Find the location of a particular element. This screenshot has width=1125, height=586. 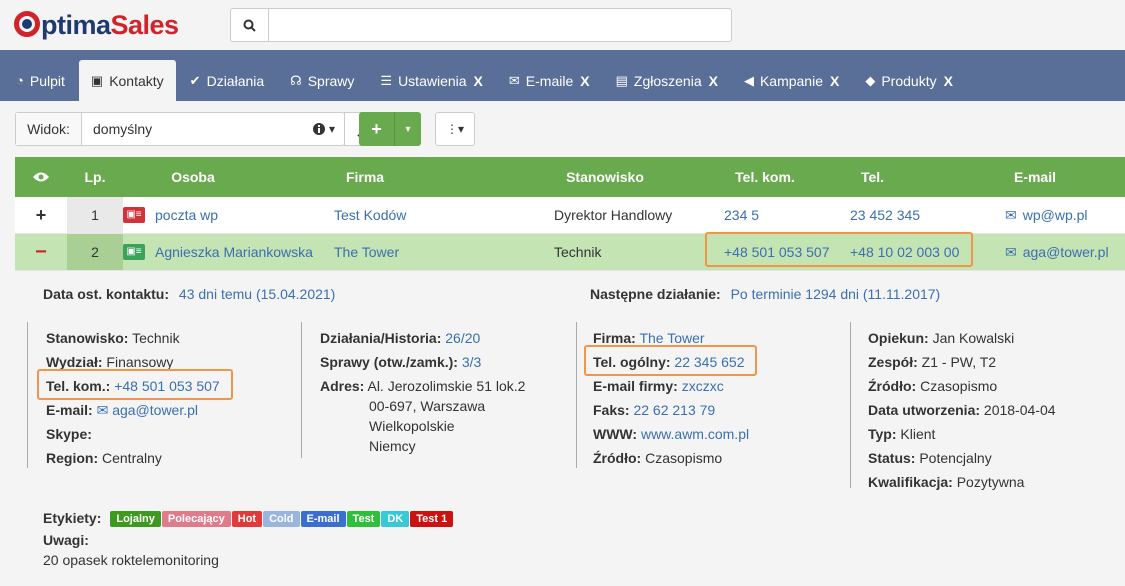

company-link: Test Kodów is located at coordinates (370, 215).